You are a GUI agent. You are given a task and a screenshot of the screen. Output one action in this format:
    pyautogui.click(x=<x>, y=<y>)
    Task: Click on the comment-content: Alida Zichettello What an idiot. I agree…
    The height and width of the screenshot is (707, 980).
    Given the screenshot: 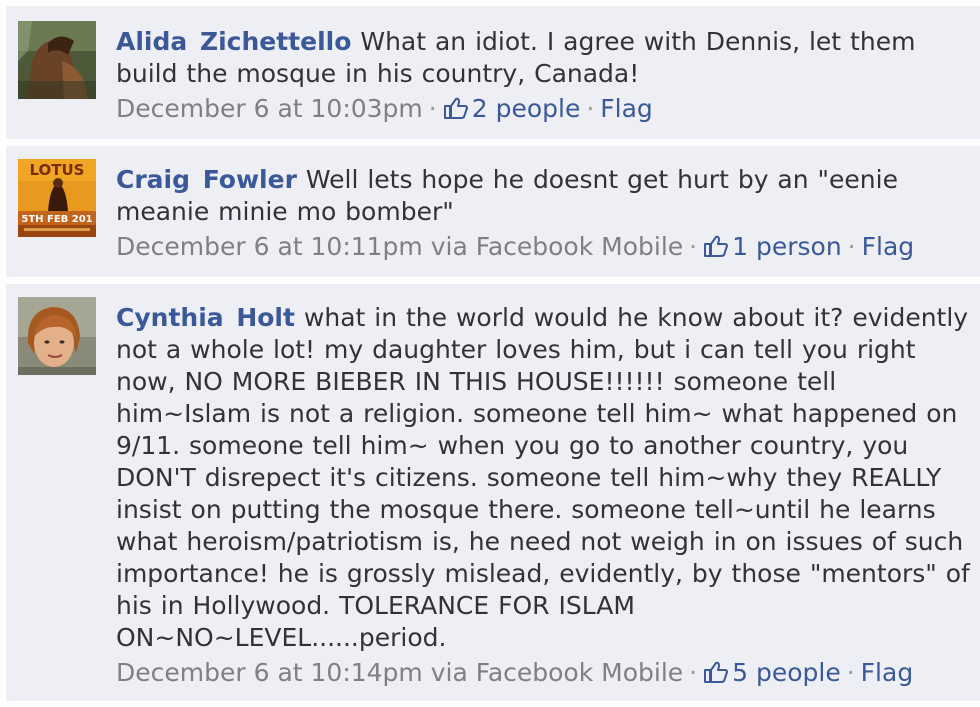 What is the action you would take?
    pyautogui.click(x=544, y=75)
    